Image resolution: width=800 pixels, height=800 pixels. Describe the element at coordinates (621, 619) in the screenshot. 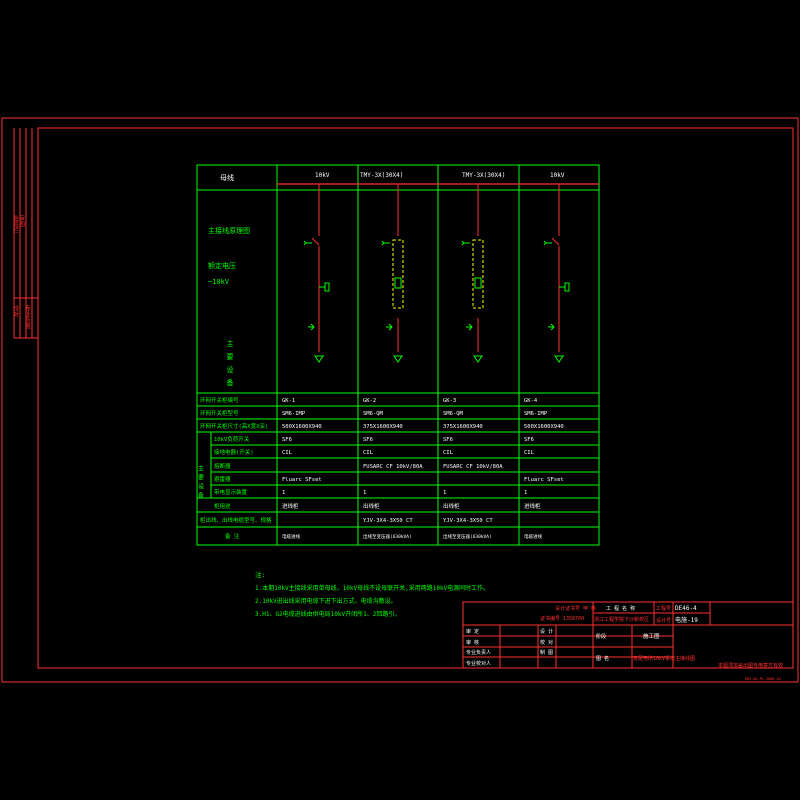

I see `project-name: 浙江工程学院下沙新校区` at that location.